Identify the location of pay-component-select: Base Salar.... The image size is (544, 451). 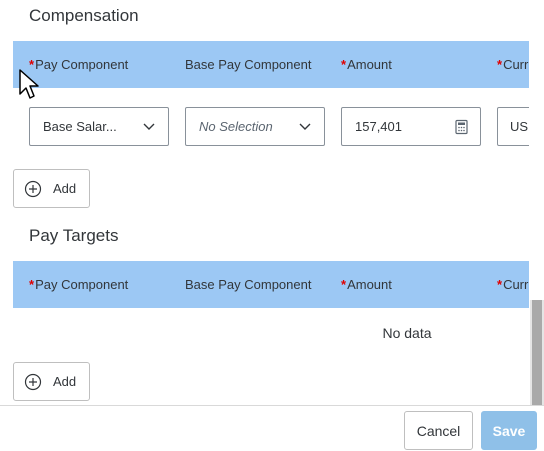
(99, 126).